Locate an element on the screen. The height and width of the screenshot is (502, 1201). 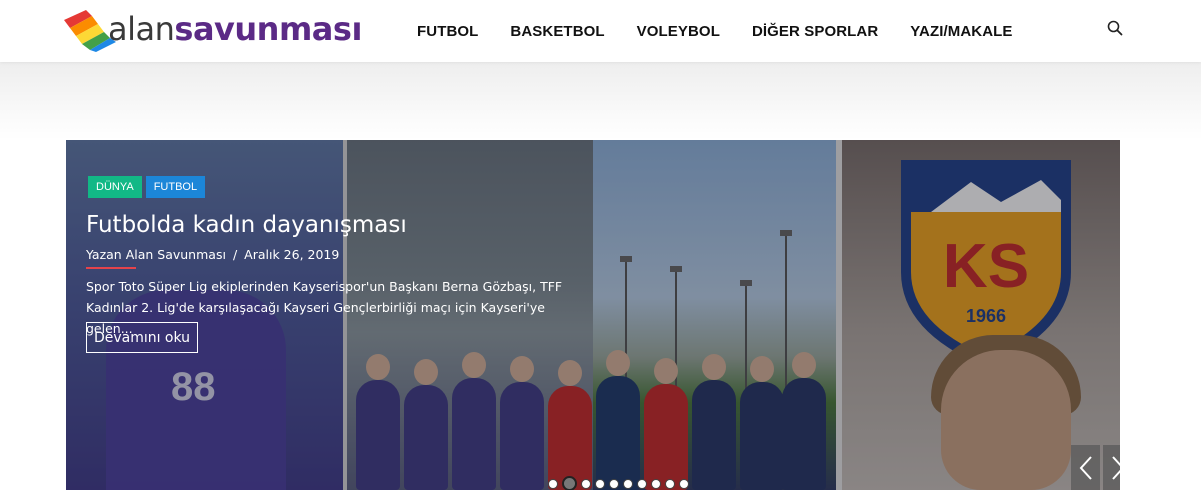
site-logo: alansavunması is located at coordinates (217, 29).